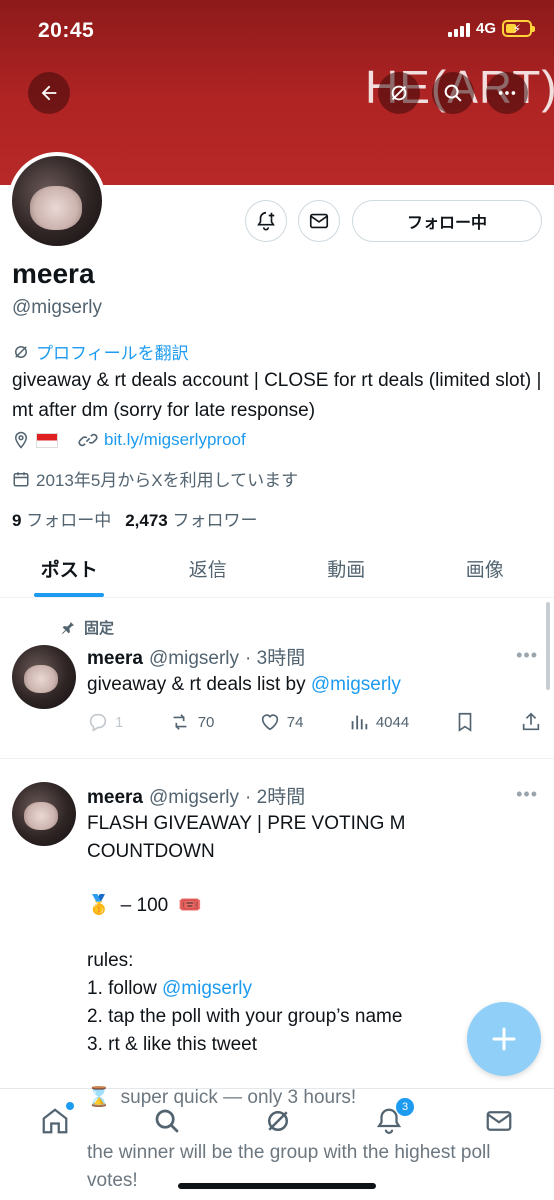 The width and height of the screenshot is (554, 1200). I want to click on translate-label: プロフィールを翻訳, so click(112, 353).